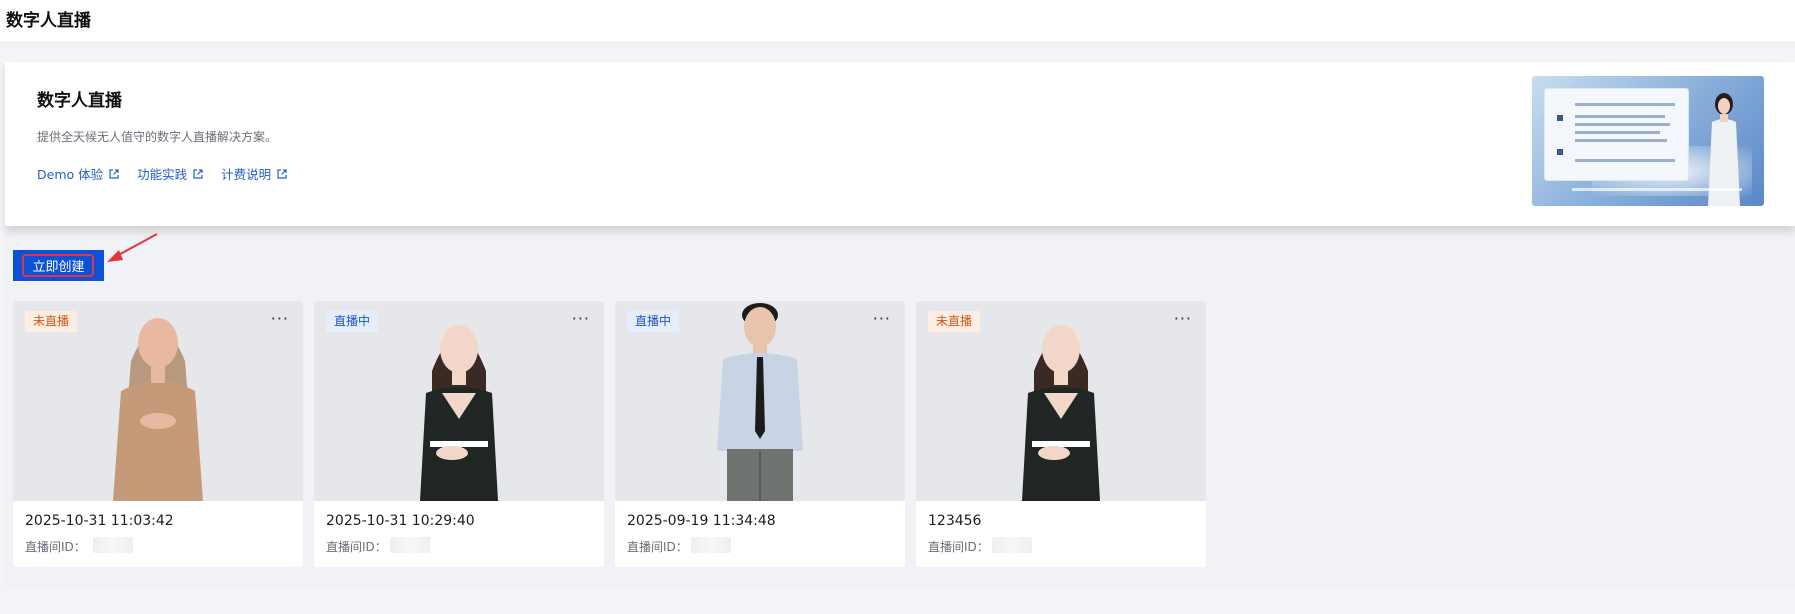 This screenshot has height=614, width=1795. I want to click on intro-banner-image, so click(1648, 141).